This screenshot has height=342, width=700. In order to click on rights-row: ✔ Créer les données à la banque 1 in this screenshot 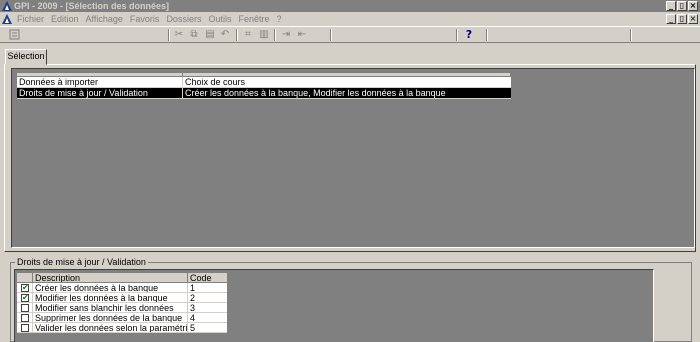, I will do `click(122, 288)`.